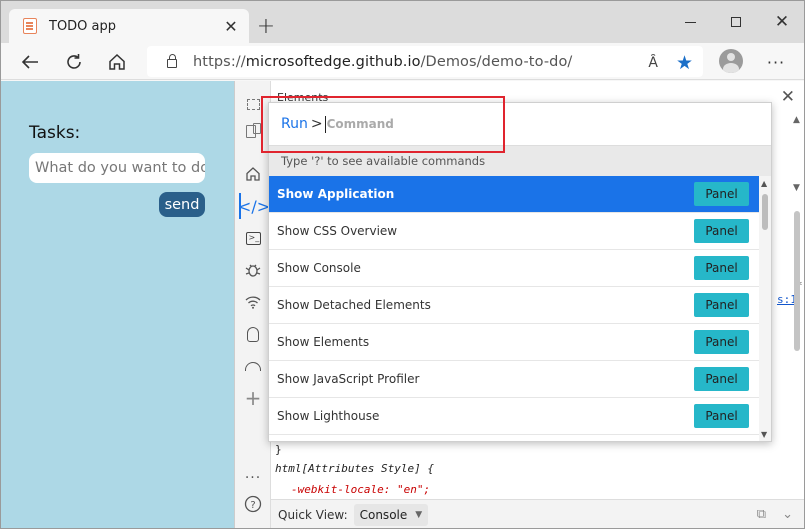 This screenshot has height=529, width=805. I want to click on lightbulb-icon, so click(253, 334).